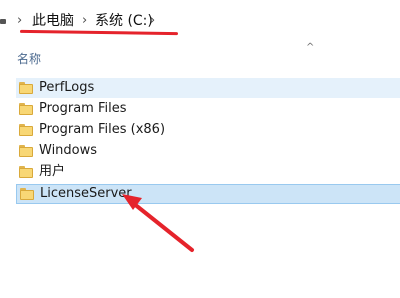 Image resolution: width=400 pixels, height=298 pixels. Describe the element at coordinates (86, 193) in the screenshot. I see `list-item-label: LicenseServer` at that location.